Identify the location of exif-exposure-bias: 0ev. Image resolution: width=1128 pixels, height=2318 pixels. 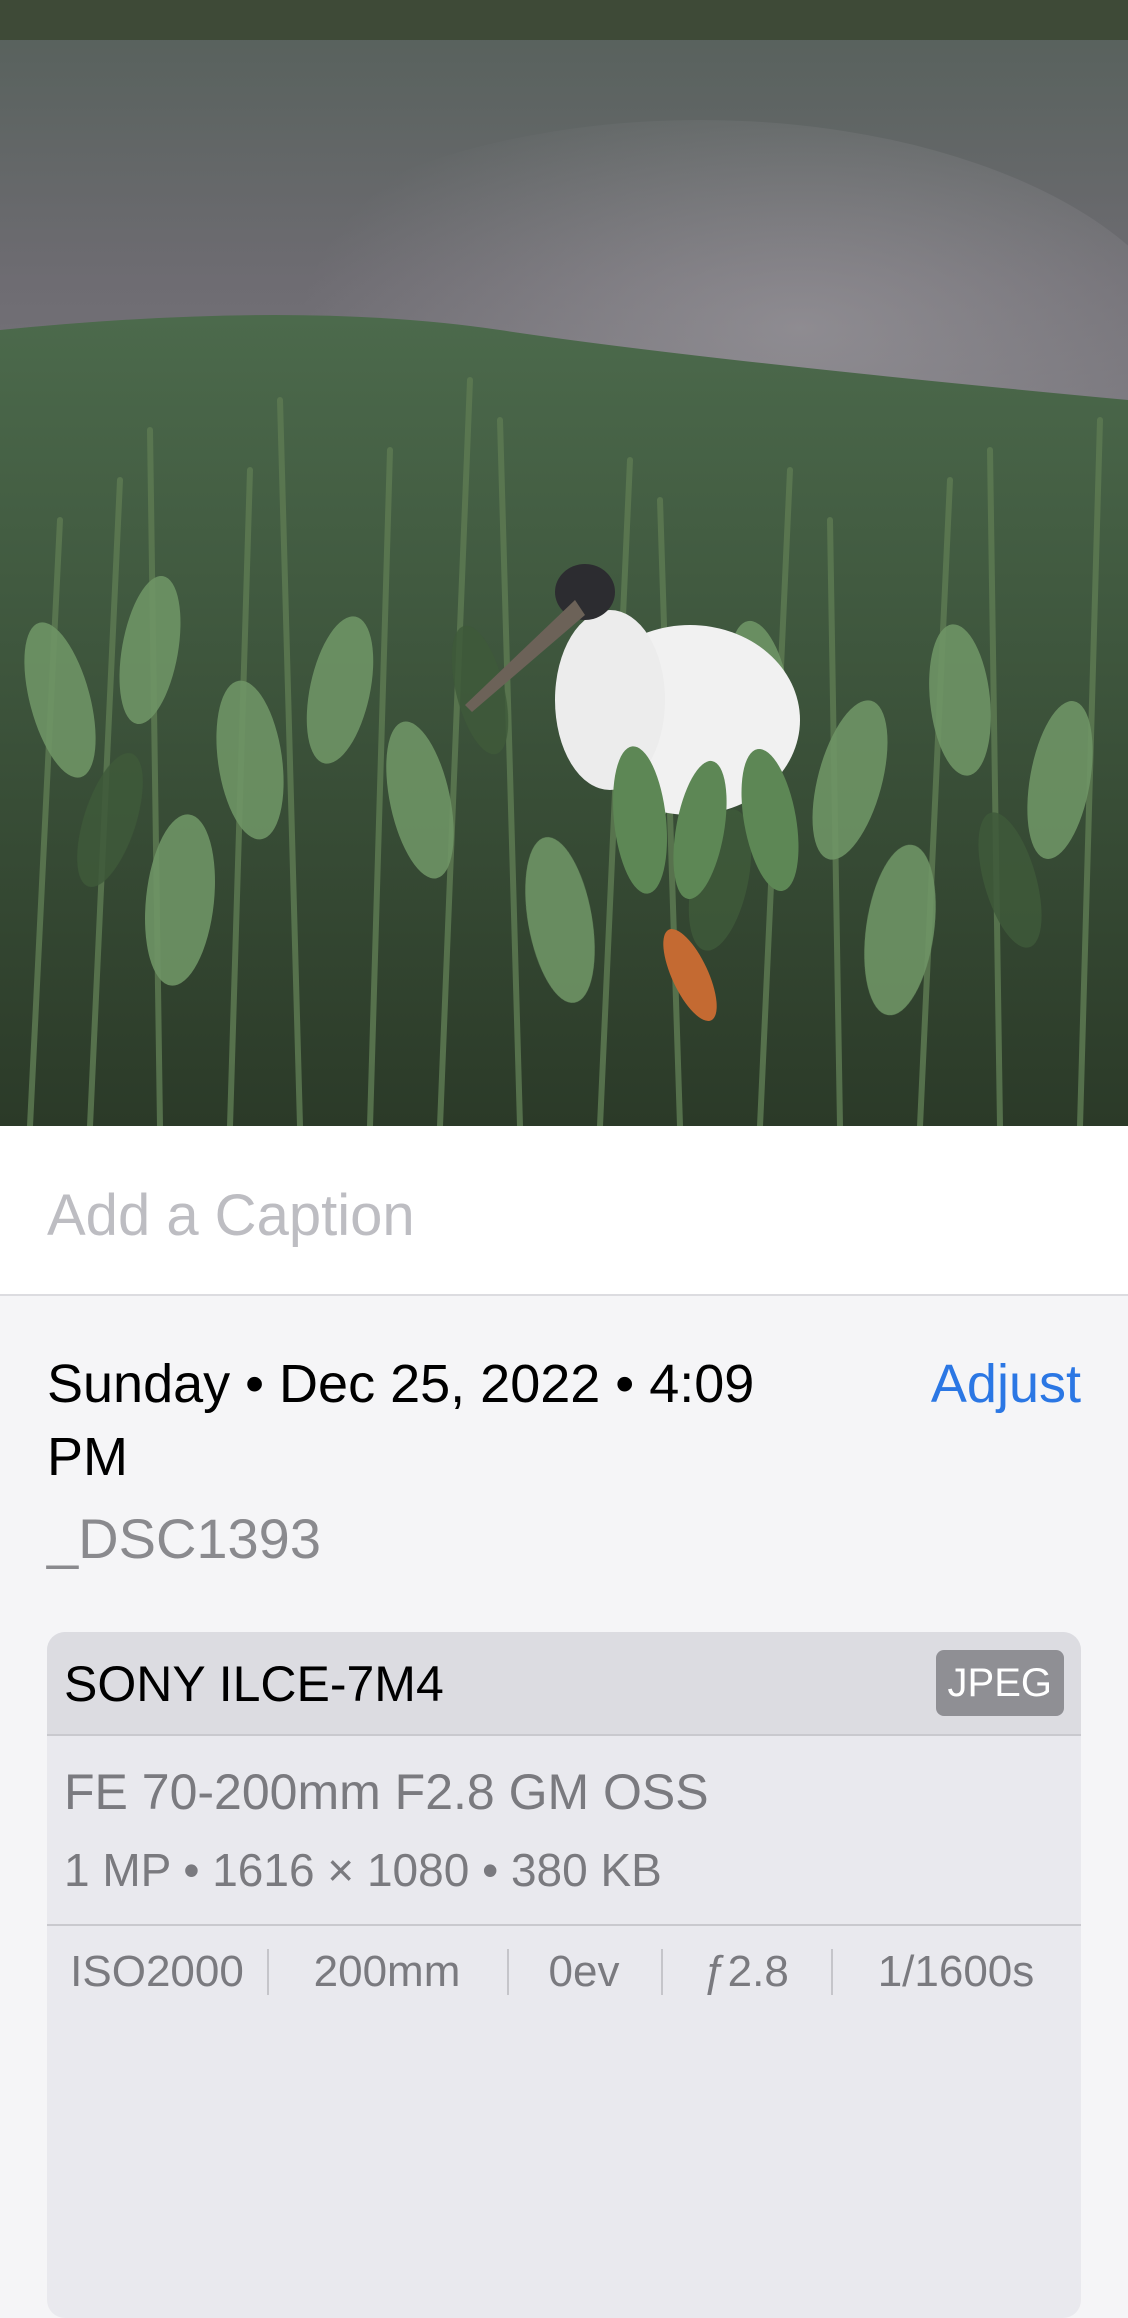
(584, 1972).